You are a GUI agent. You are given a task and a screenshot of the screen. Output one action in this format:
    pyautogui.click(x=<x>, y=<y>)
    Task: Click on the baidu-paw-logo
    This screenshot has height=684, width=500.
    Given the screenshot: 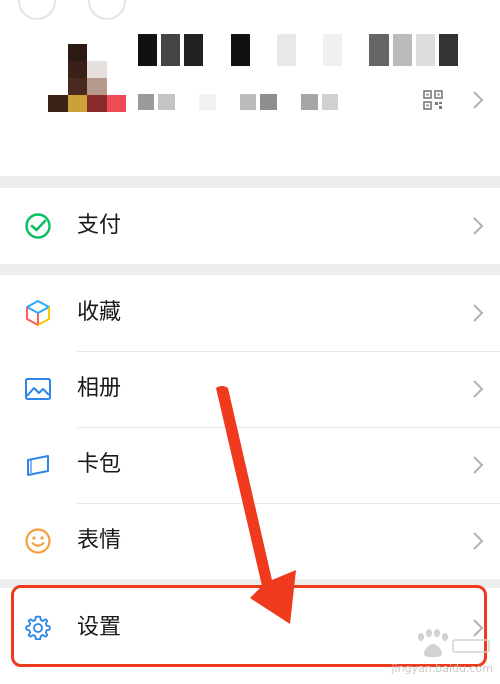 What is the action you would take?
    pyautogui.click(x=454, y=643)
    